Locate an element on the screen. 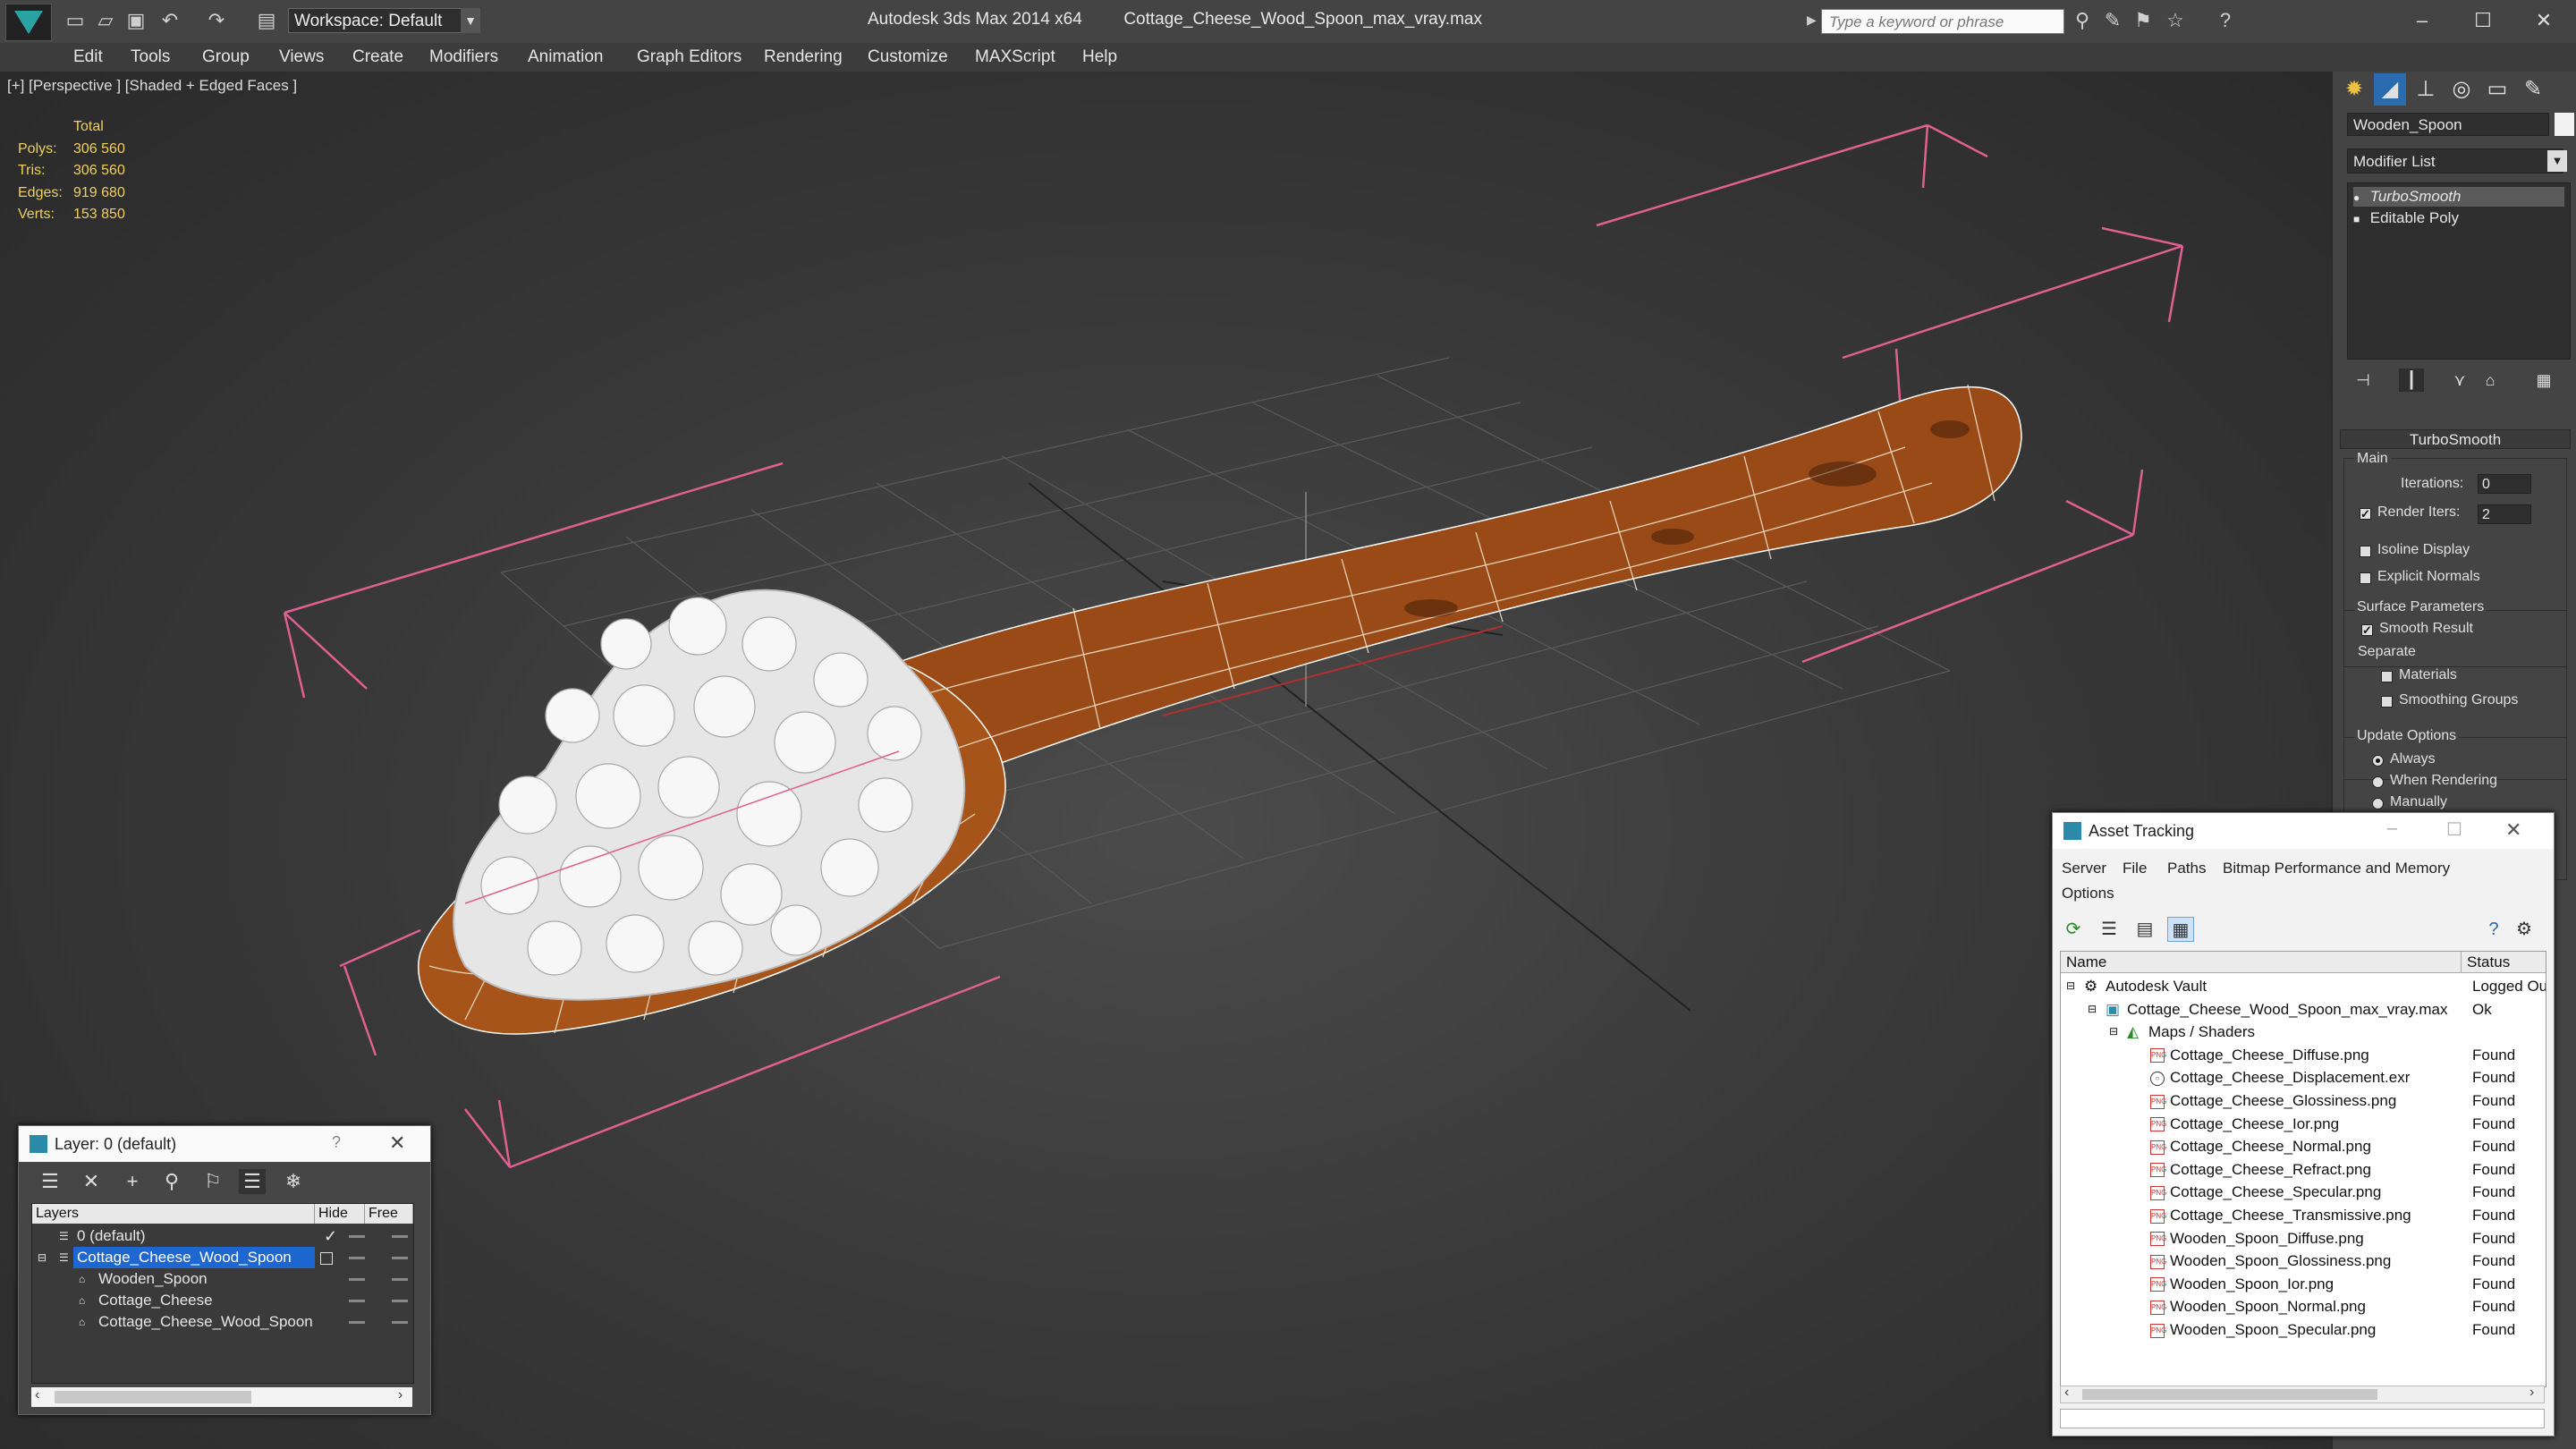  utilities-tab-icon: ✎ is located at coordinates (2533, 89).